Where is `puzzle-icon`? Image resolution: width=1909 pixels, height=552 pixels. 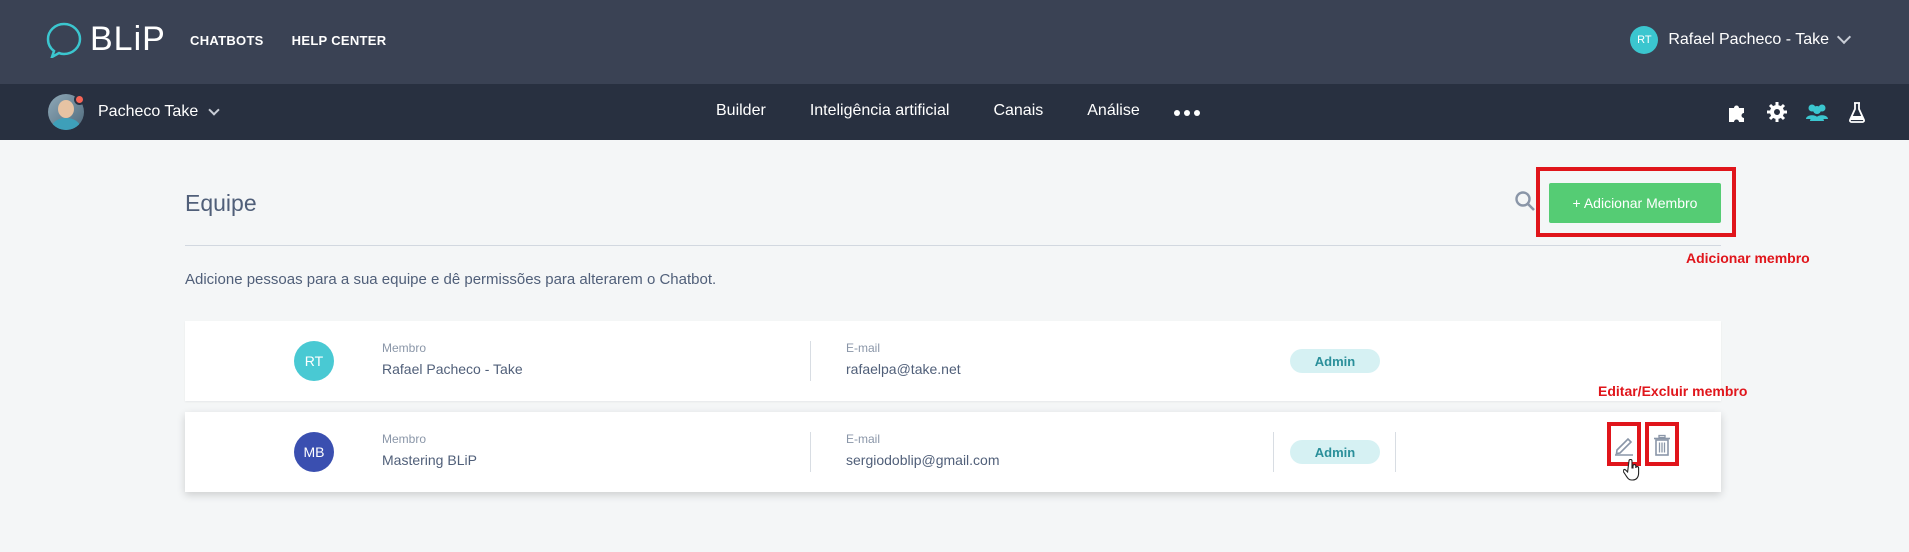 puzzle-icon is located at coordinates (1737, 112).